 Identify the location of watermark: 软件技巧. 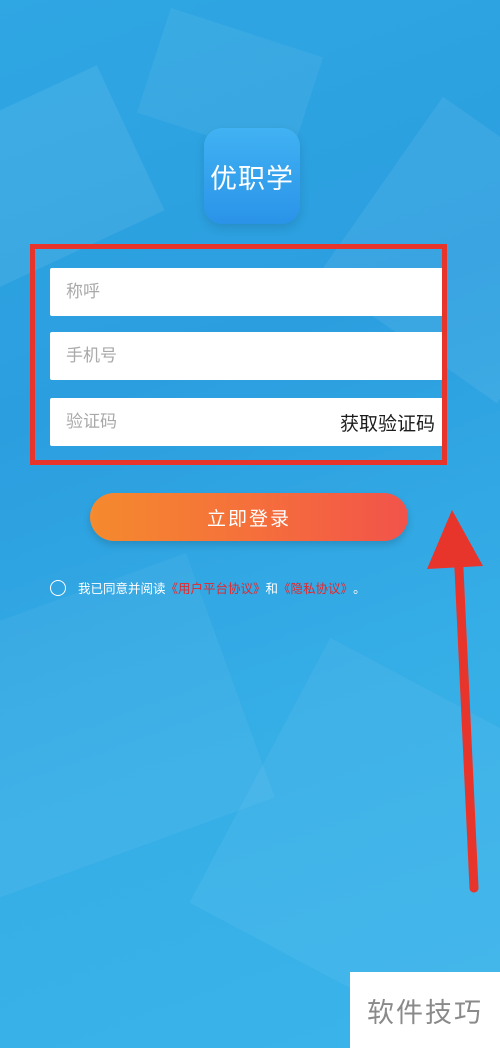
(425, 1010).